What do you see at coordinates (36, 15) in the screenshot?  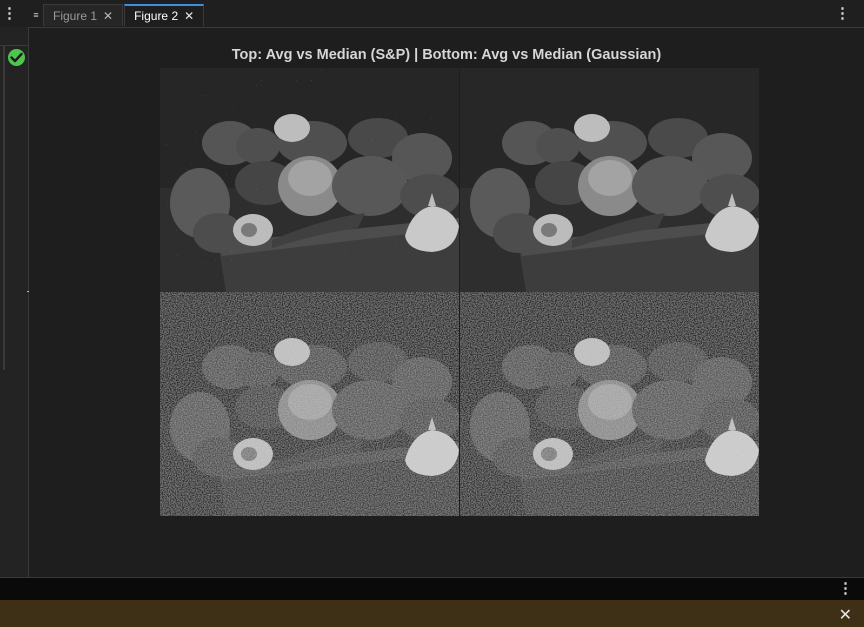 I see `drag-handle-icon: ≡` at bounding box center [36, 15].